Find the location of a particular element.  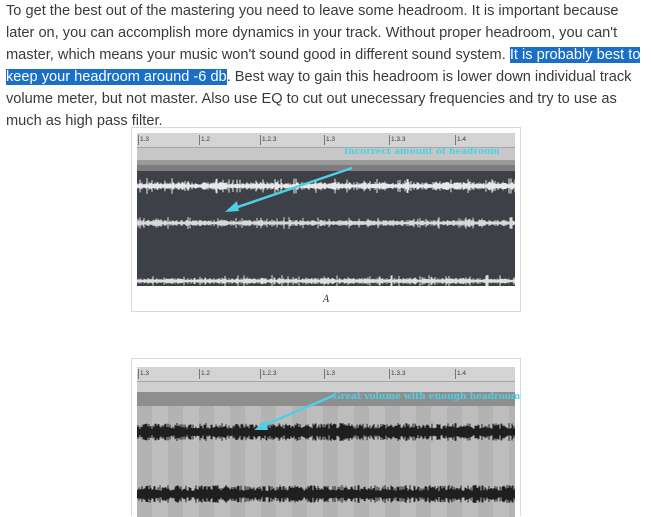

annotation-good-headroom: Great volume with enough headroom is located at coordinates (427, 397).